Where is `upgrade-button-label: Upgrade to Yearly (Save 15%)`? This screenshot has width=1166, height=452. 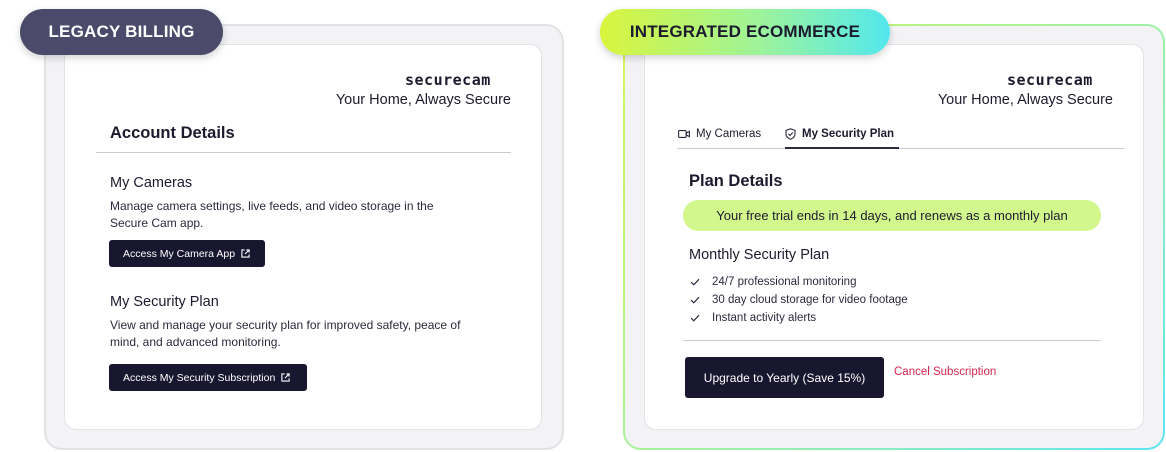
upgrade-button-label: Upgrade to Yearly (Save 15%) is located at coordinates (784, 377).